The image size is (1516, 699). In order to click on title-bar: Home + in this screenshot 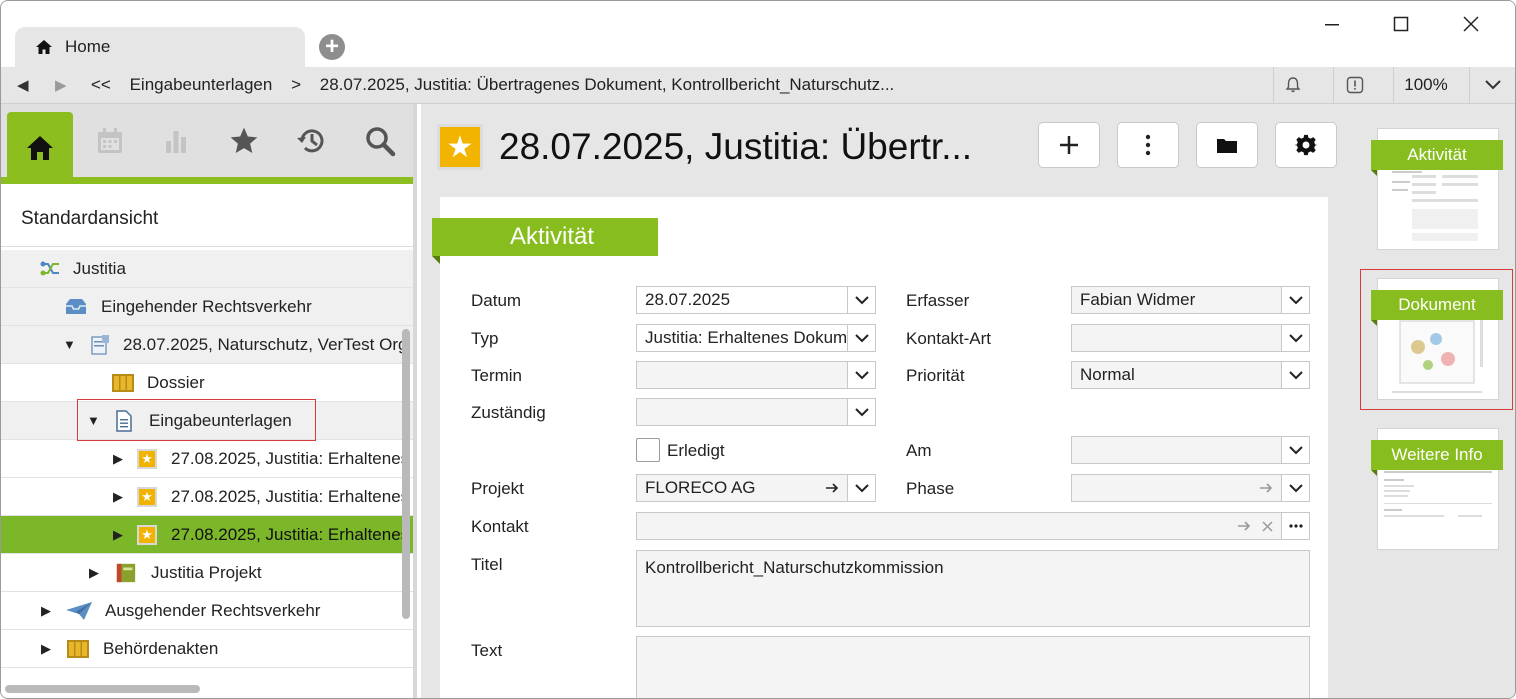, I will do `click(758, 34)`.